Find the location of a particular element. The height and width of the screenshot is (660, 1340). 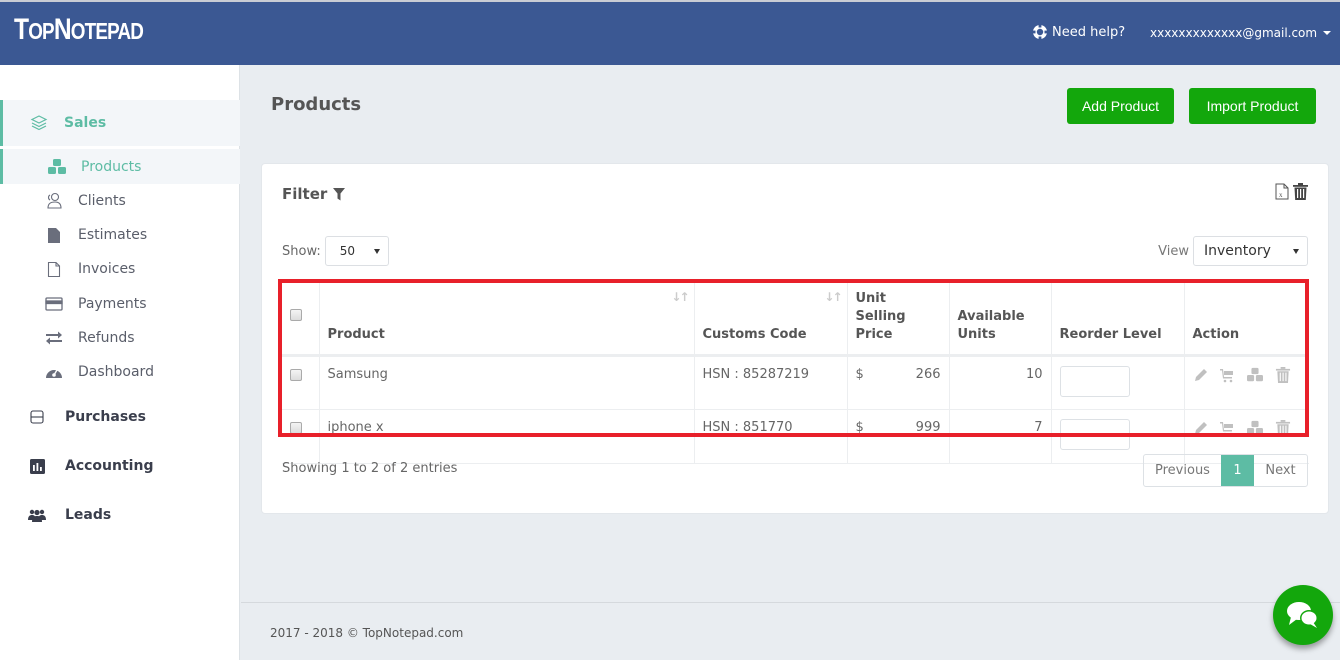

exchange-icon is located at coordinates (54, 338).